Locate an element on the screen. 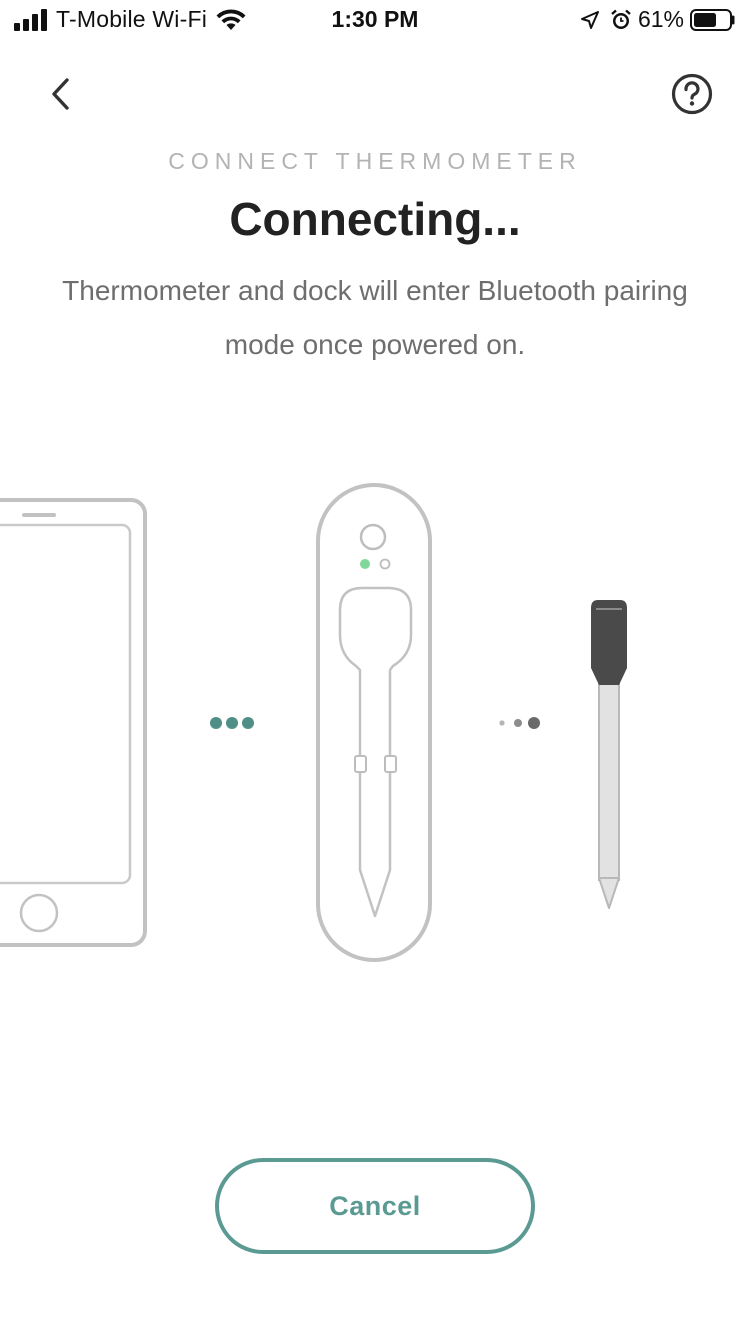 The image size is (750, 1334). status-led-off is located at coordinates (385, 564).